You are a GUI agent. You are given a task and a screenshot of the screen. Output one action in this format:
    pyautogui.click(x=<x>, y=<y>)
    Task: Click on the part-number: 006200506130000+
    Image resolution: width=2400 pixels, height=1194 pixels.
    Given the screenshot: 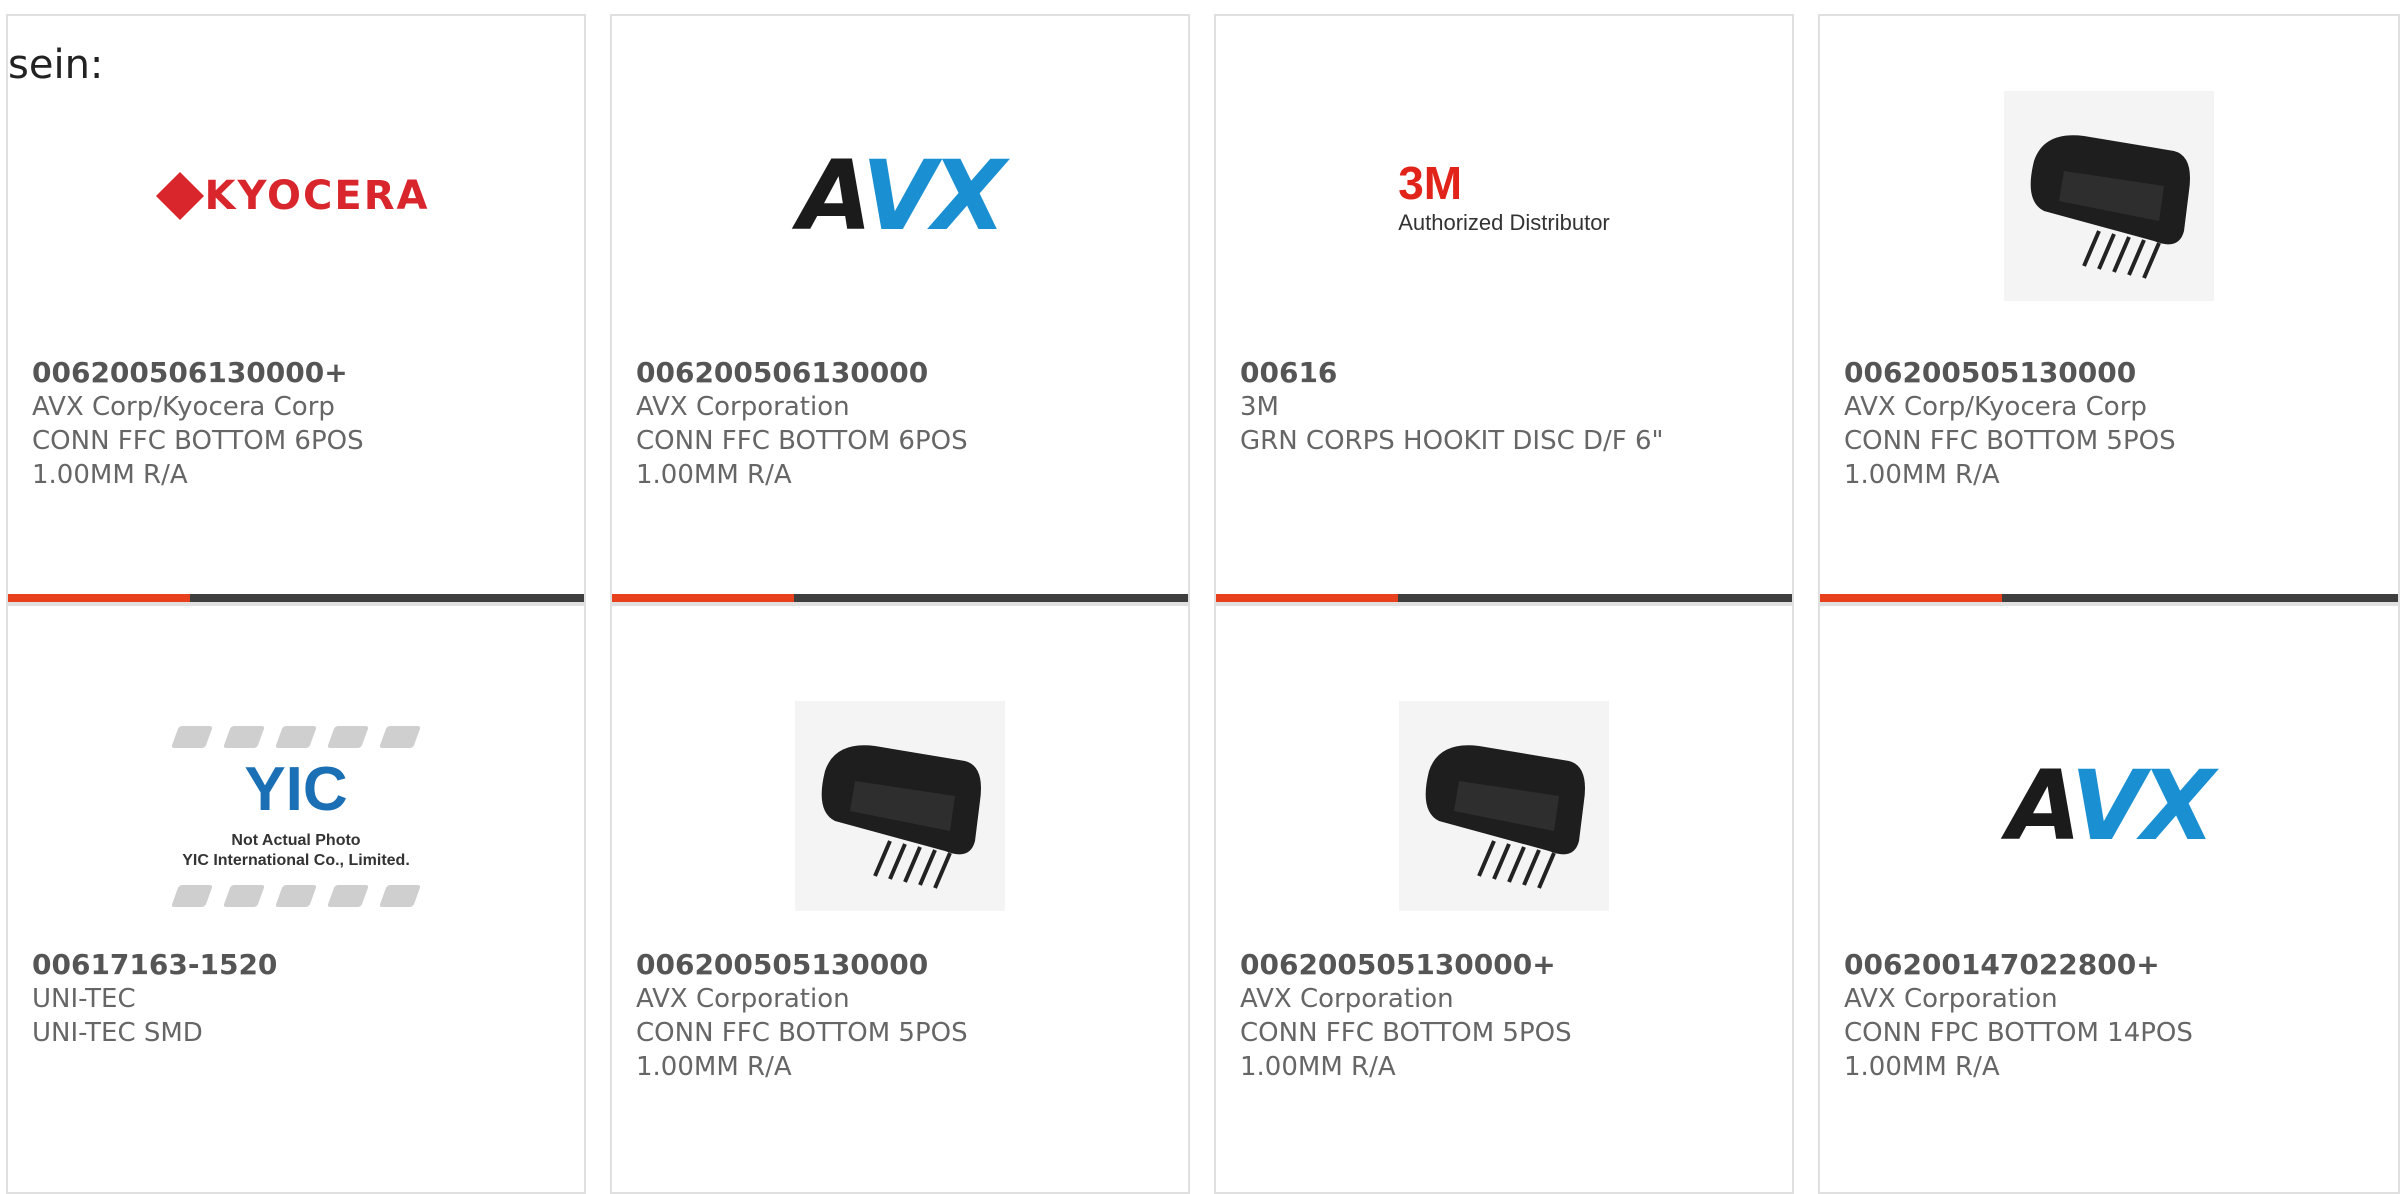 What is the action you would take?
    pyautogui.click(x=298, y=373)
    